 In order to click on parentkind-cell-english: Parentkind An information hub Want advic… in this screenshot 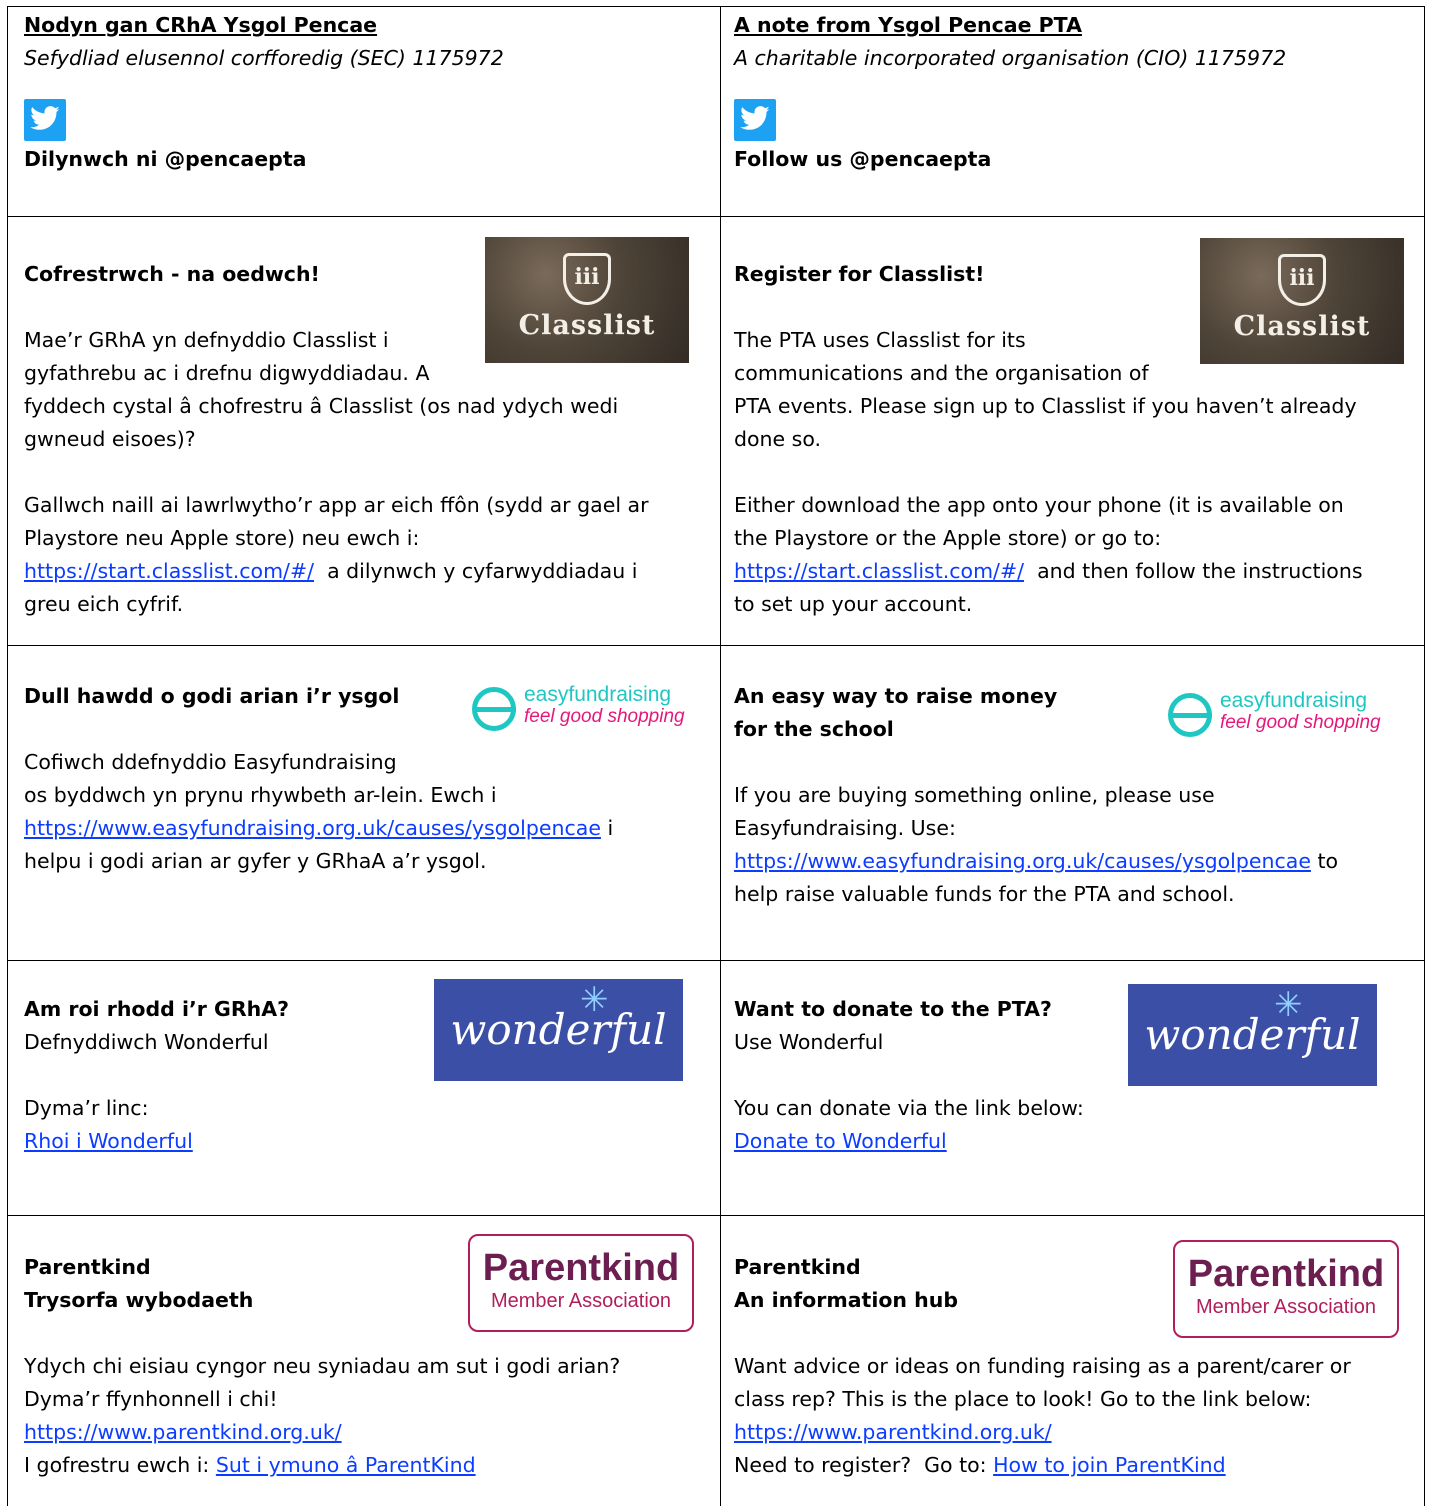, I will do `click(1077, 1366)`.